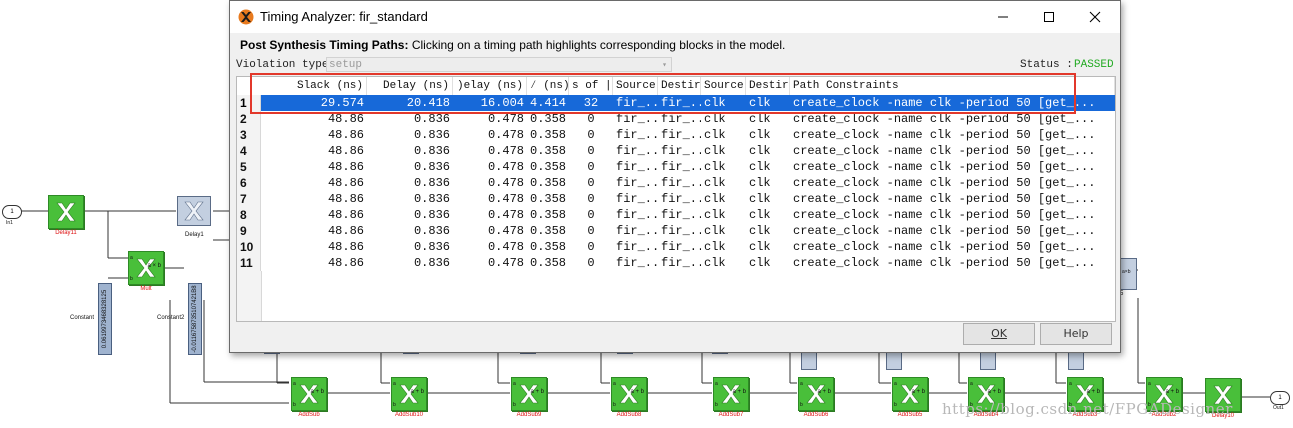 The height and width of the screenshot is (428, 1293). What do you see at coordinates (249, 151) in the screenshot?
I see `row-number: 4` at bounding box center [249, 151].